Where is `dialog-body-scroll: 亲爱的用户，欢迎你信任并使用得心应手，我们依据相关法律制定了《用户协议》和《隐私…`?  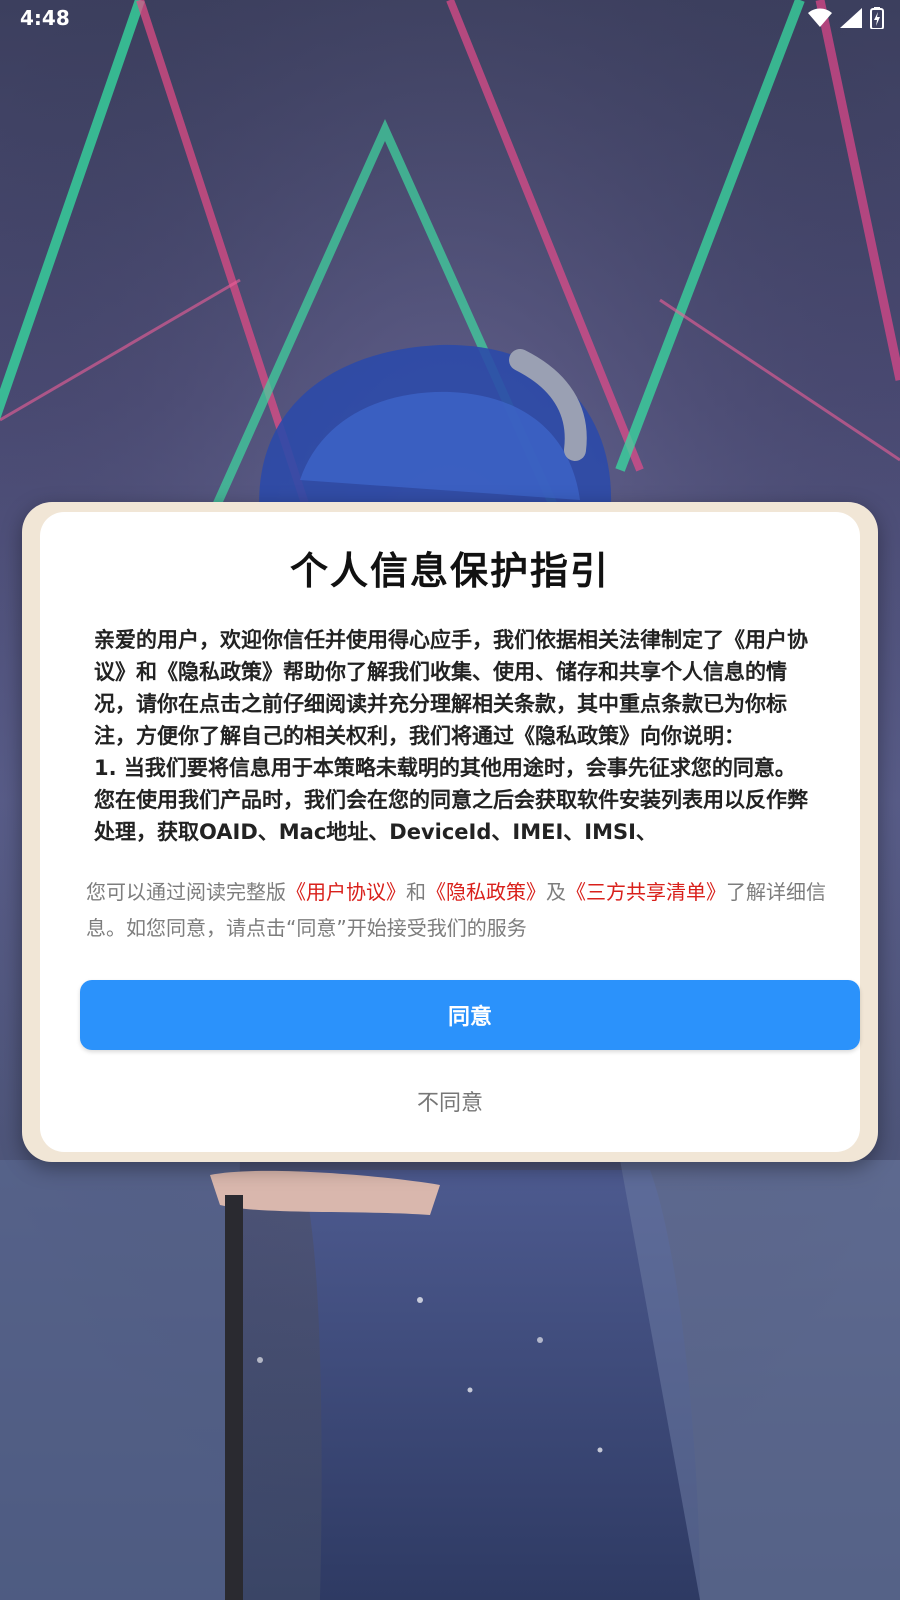 dialog-body-scroll: 亲爱的用户，欢迎你信任并使用得心应手，我们依据相关法律制定了《用户协议》和《隐私… is located at coordinates (457, 740).